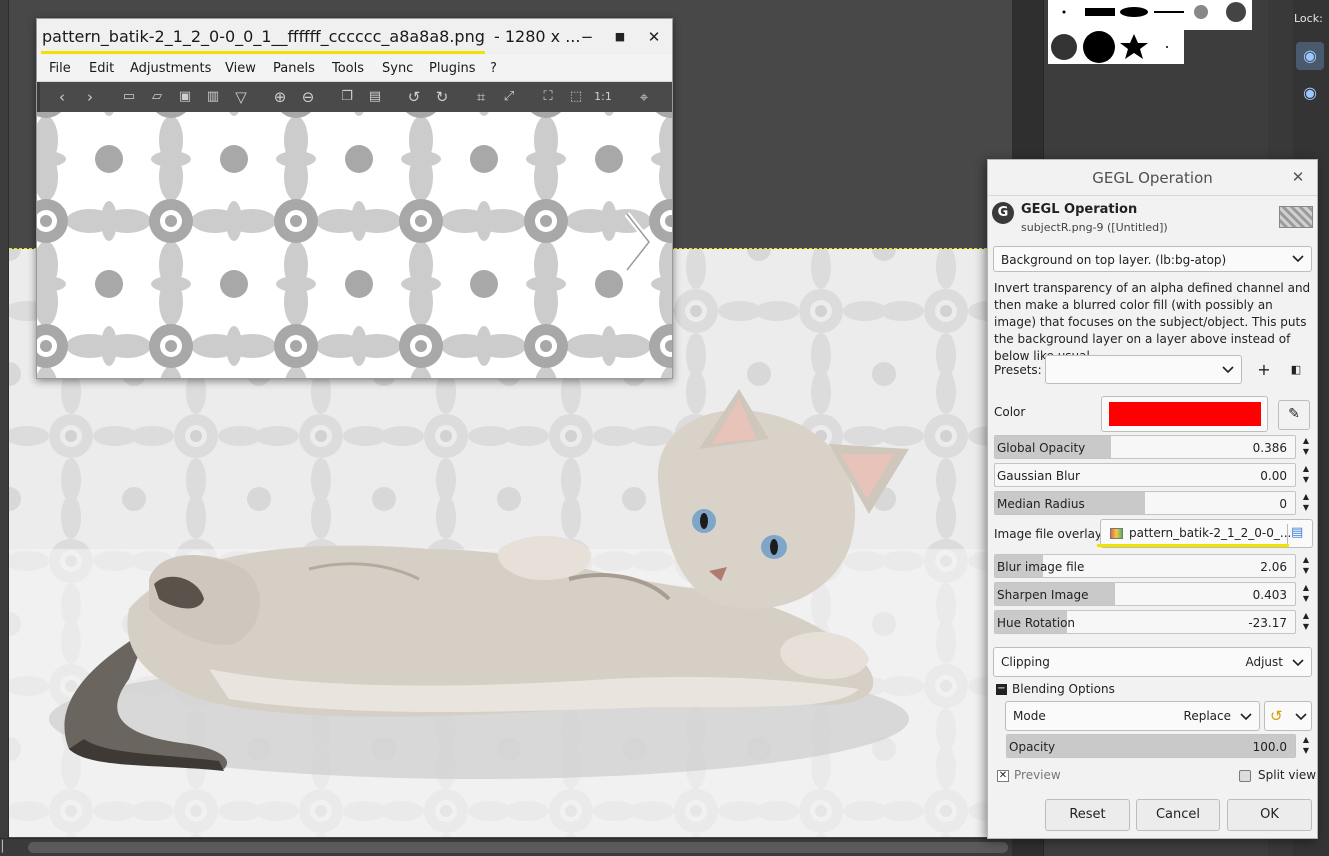 The height and width of the screenshot is (856, 1329). What do you see at coordinates (4, 420) in the screenshot?
I see `vertical-ruler` at bounding box center [4, 420].